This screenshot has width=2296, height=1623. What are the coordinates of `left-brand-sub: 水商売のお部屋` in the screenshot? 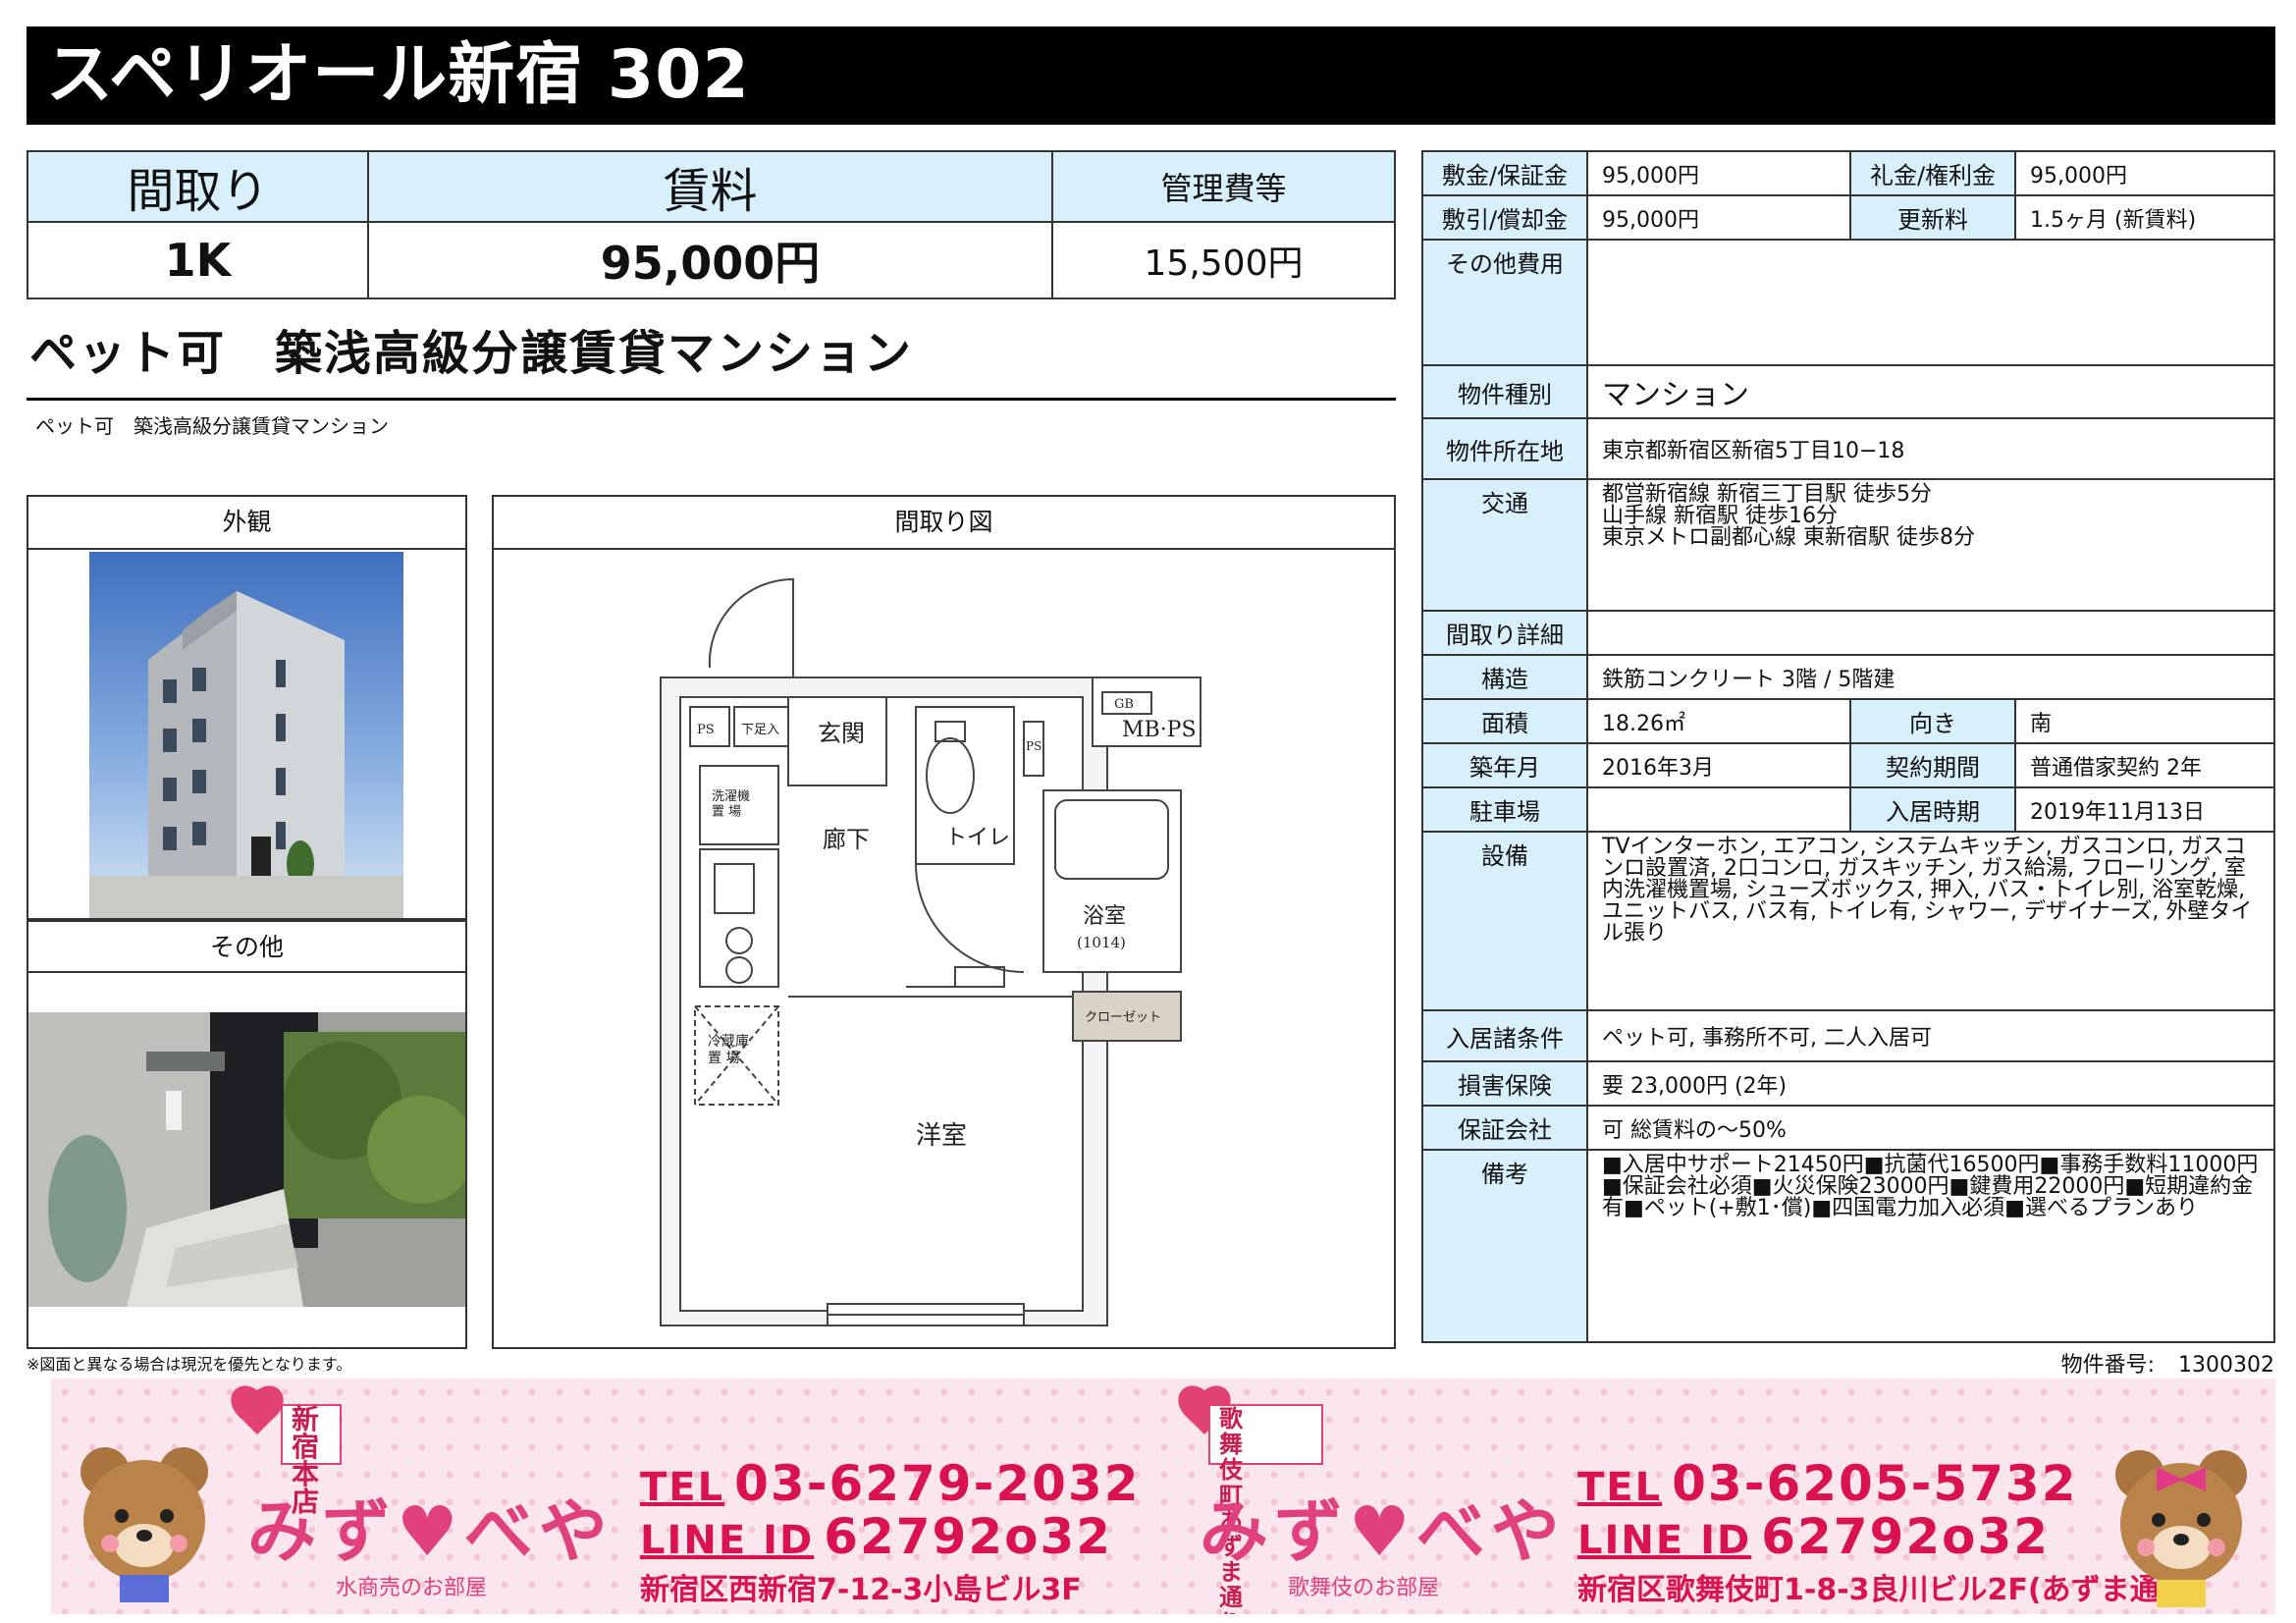 It's located at (412, 1588).